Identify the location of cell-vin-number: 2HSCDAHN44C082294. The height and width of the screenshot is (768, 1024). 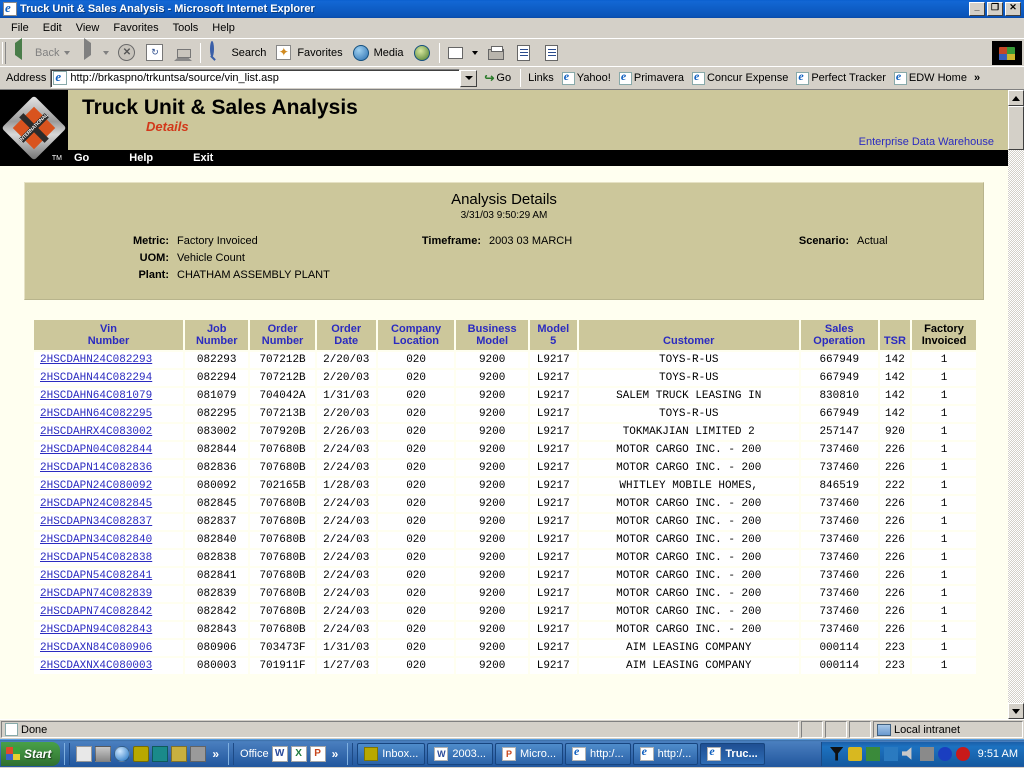
(108, 378).